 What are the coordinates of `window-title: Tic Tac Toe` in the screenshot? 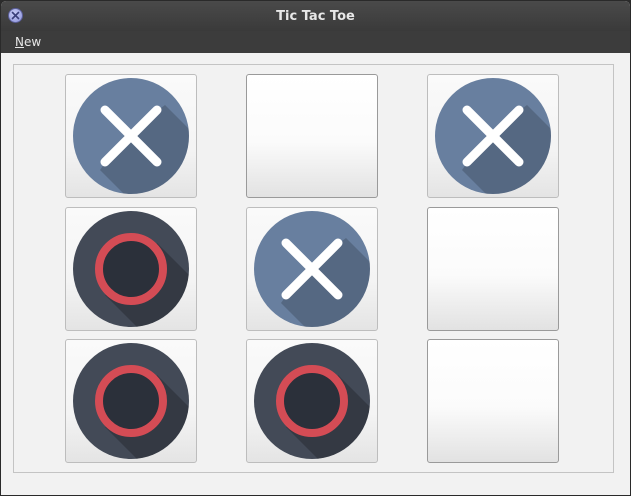 It's located at (315, 16).